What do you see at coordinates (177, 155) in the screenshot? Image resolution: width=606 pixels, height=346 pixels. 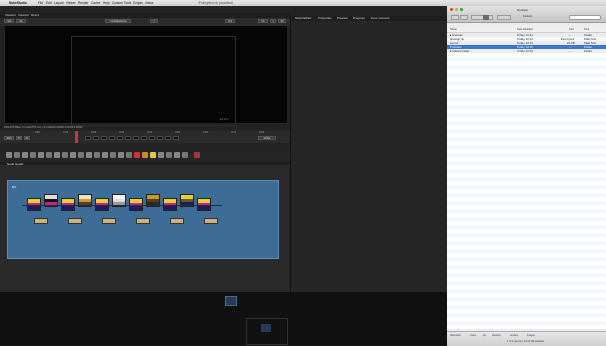 I see `plugins-tool-icon` at bounding box center [177, 155].